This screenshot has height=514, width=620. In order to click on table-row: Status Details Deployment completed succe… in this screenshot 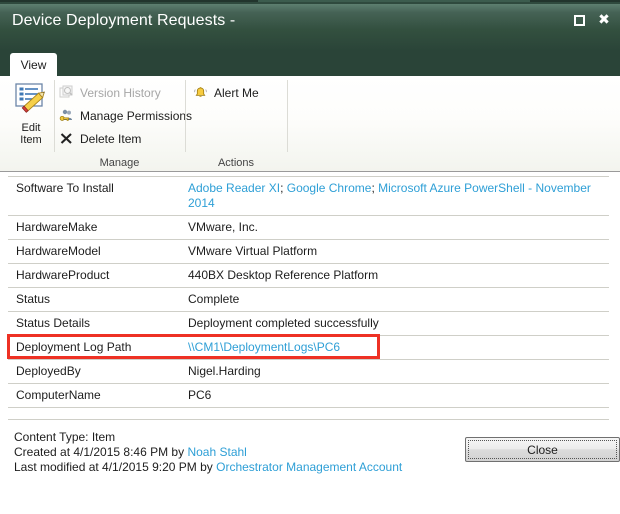, I will do `click(308, 323)`.